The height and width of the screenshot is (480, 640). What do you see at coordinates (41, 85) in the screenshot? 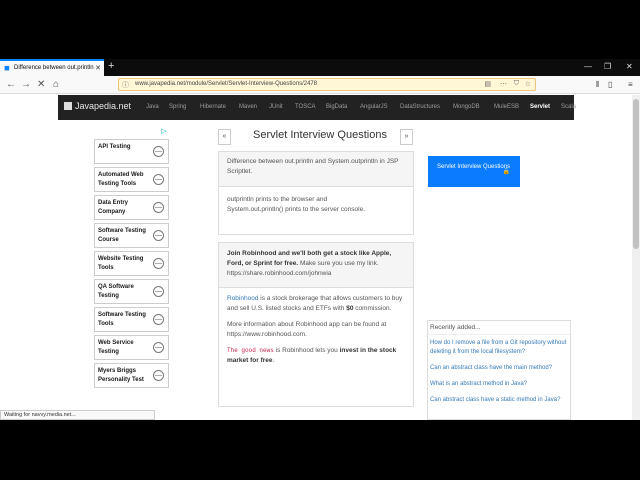
I see `stop-icon: ✕` at bounding box center [41, 85].